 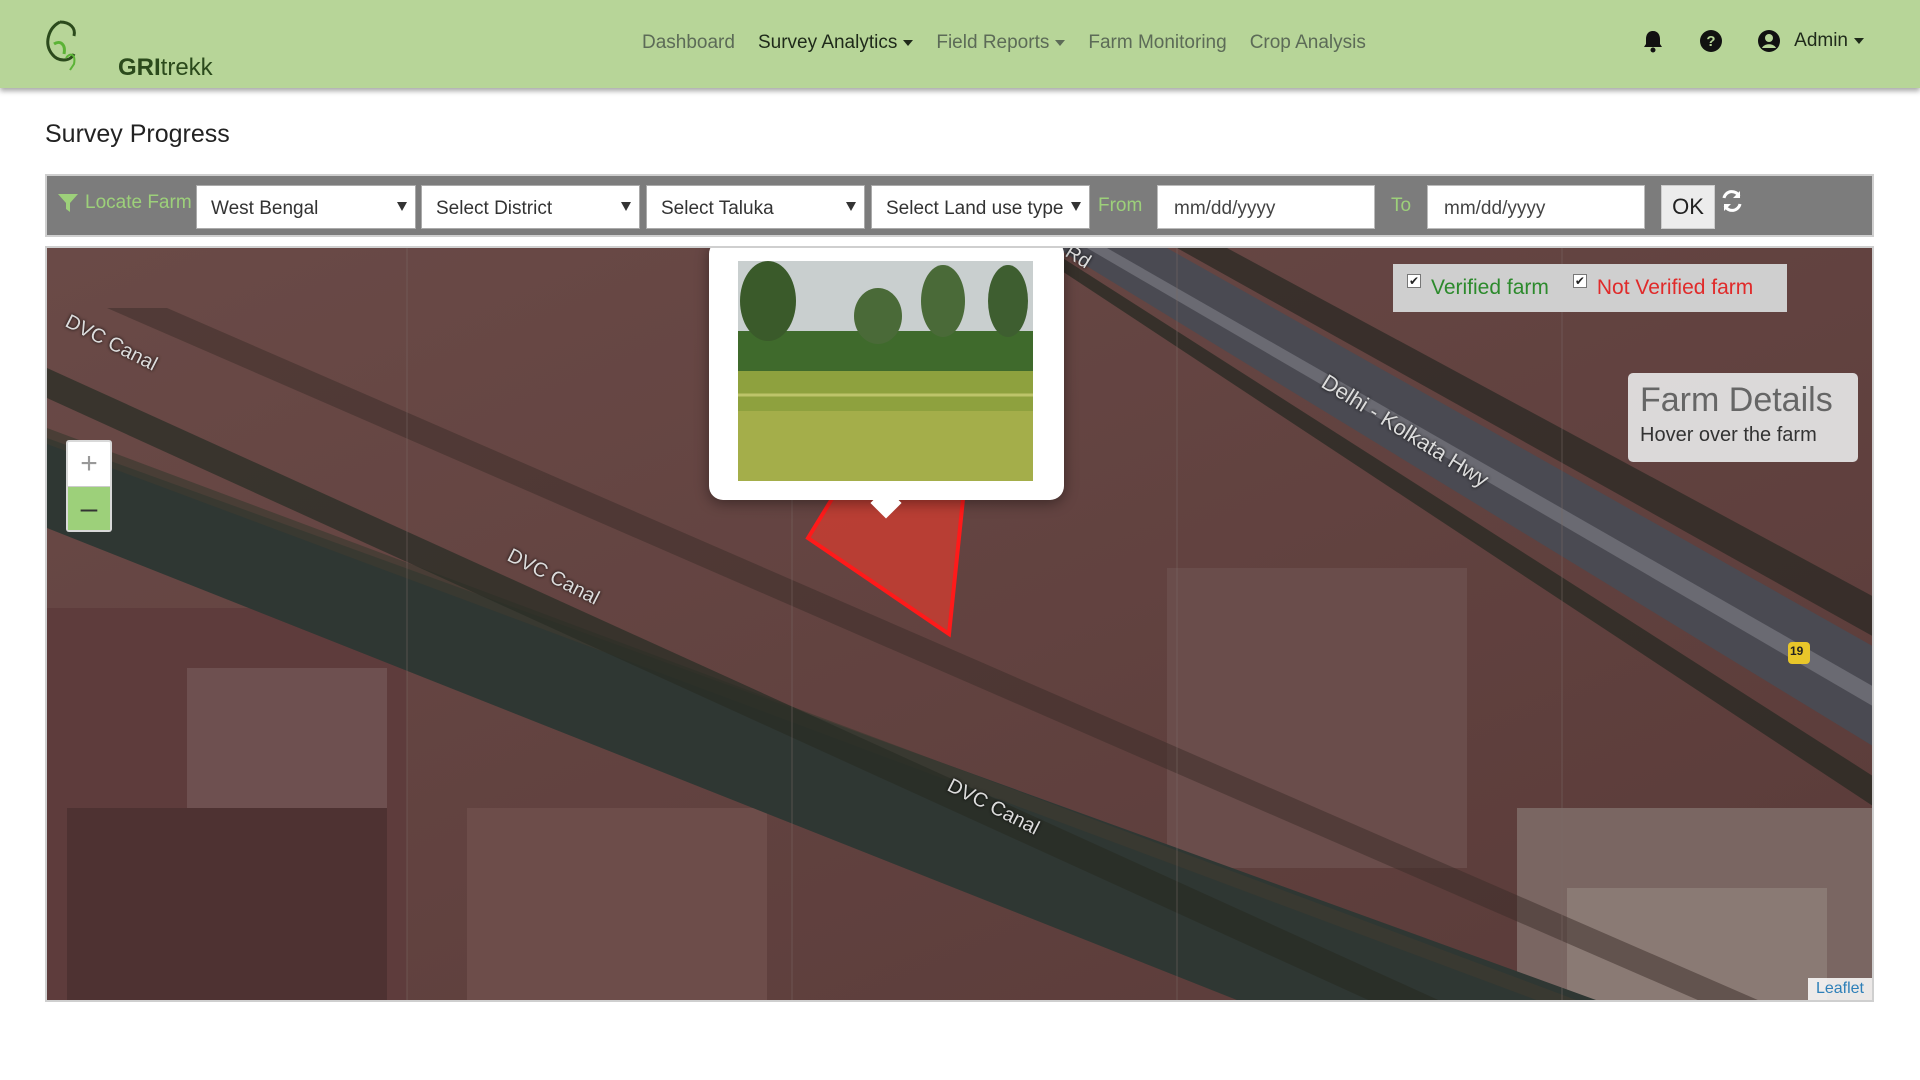 I want to click on refresh-icon, so click(x=1732, y=203).